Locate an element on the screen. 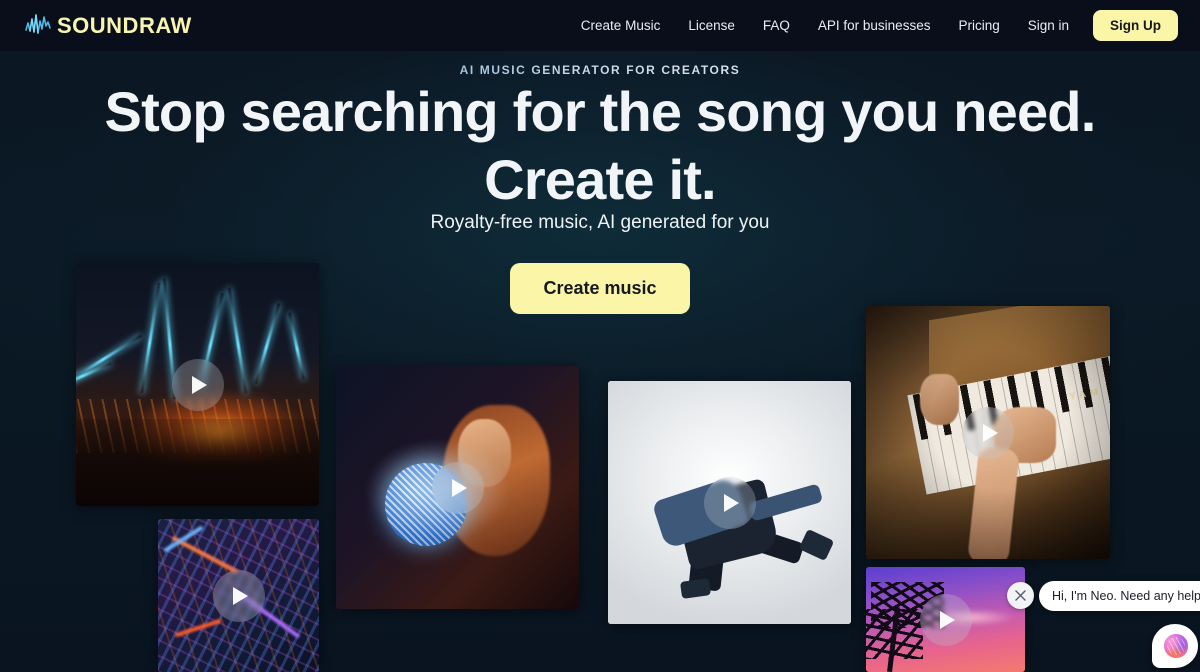 Image resolution: width=1200 pixels, height=672 pixels. card-tropical is located at coordinates (945, 619).